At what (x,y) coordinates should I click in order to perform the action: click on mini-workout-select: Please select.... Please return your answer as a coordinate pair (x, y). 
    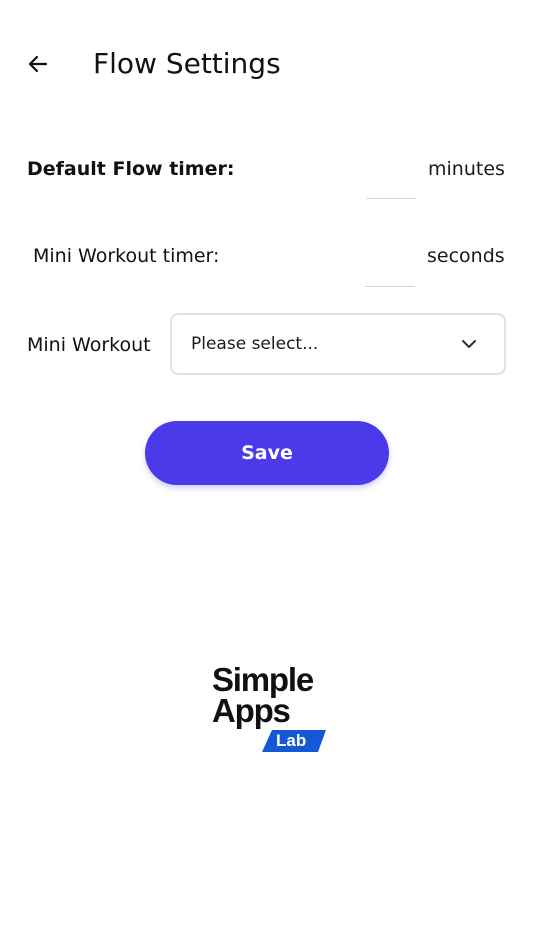
    Looking at the image, I should click on (338, 344).